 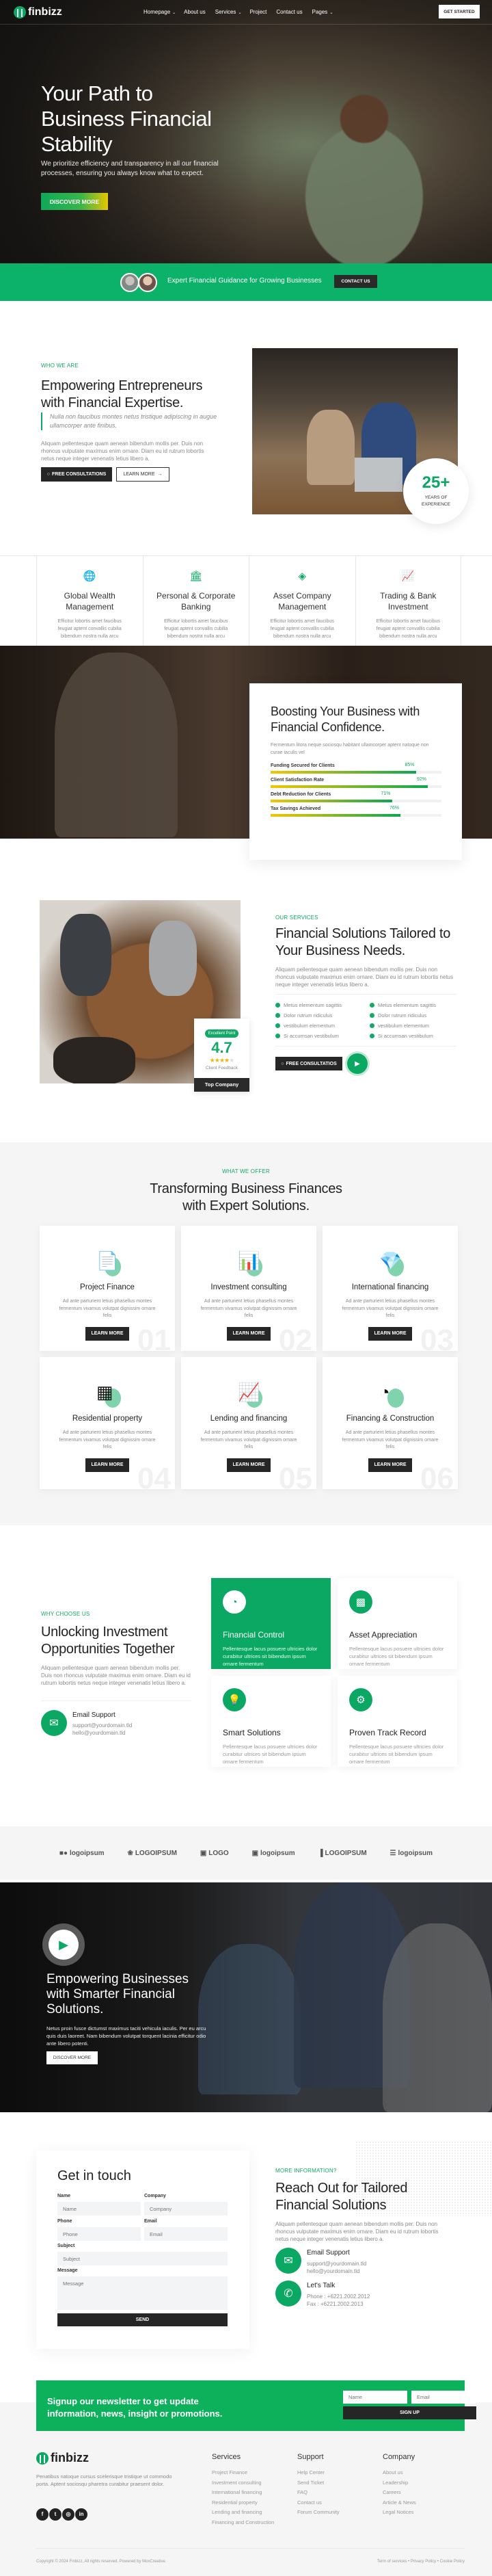 I want to click on check-item: Dolor rutrum ridiculus, so click(x=403, y=1015).